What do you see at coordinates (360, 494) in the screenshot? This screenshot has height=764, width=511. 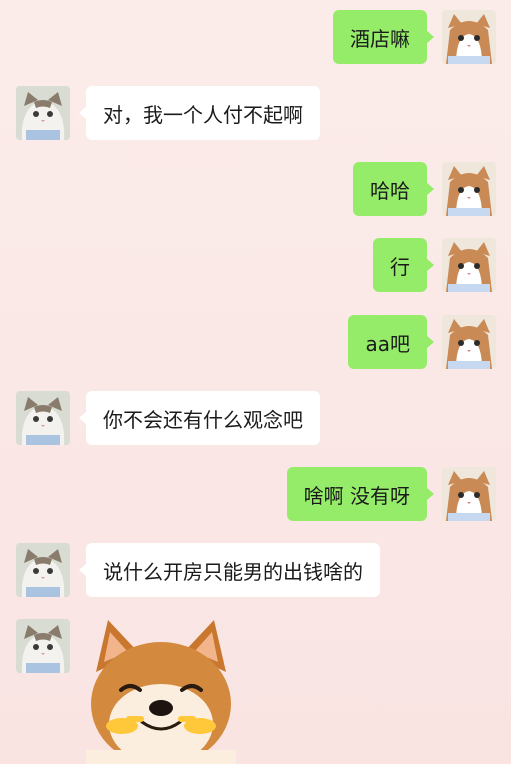 I see `my-message-bubble: 啥啊 没有呀` at bounding box center [360, 494].